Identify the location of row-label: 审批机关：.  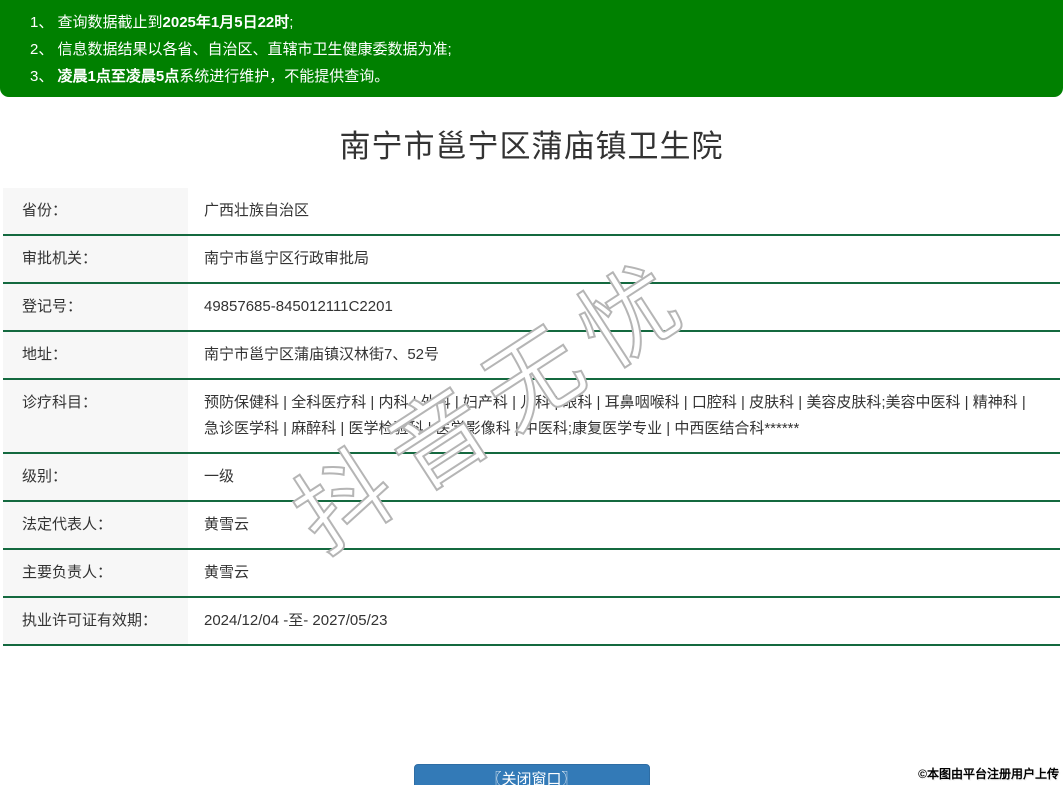
(95, 259).